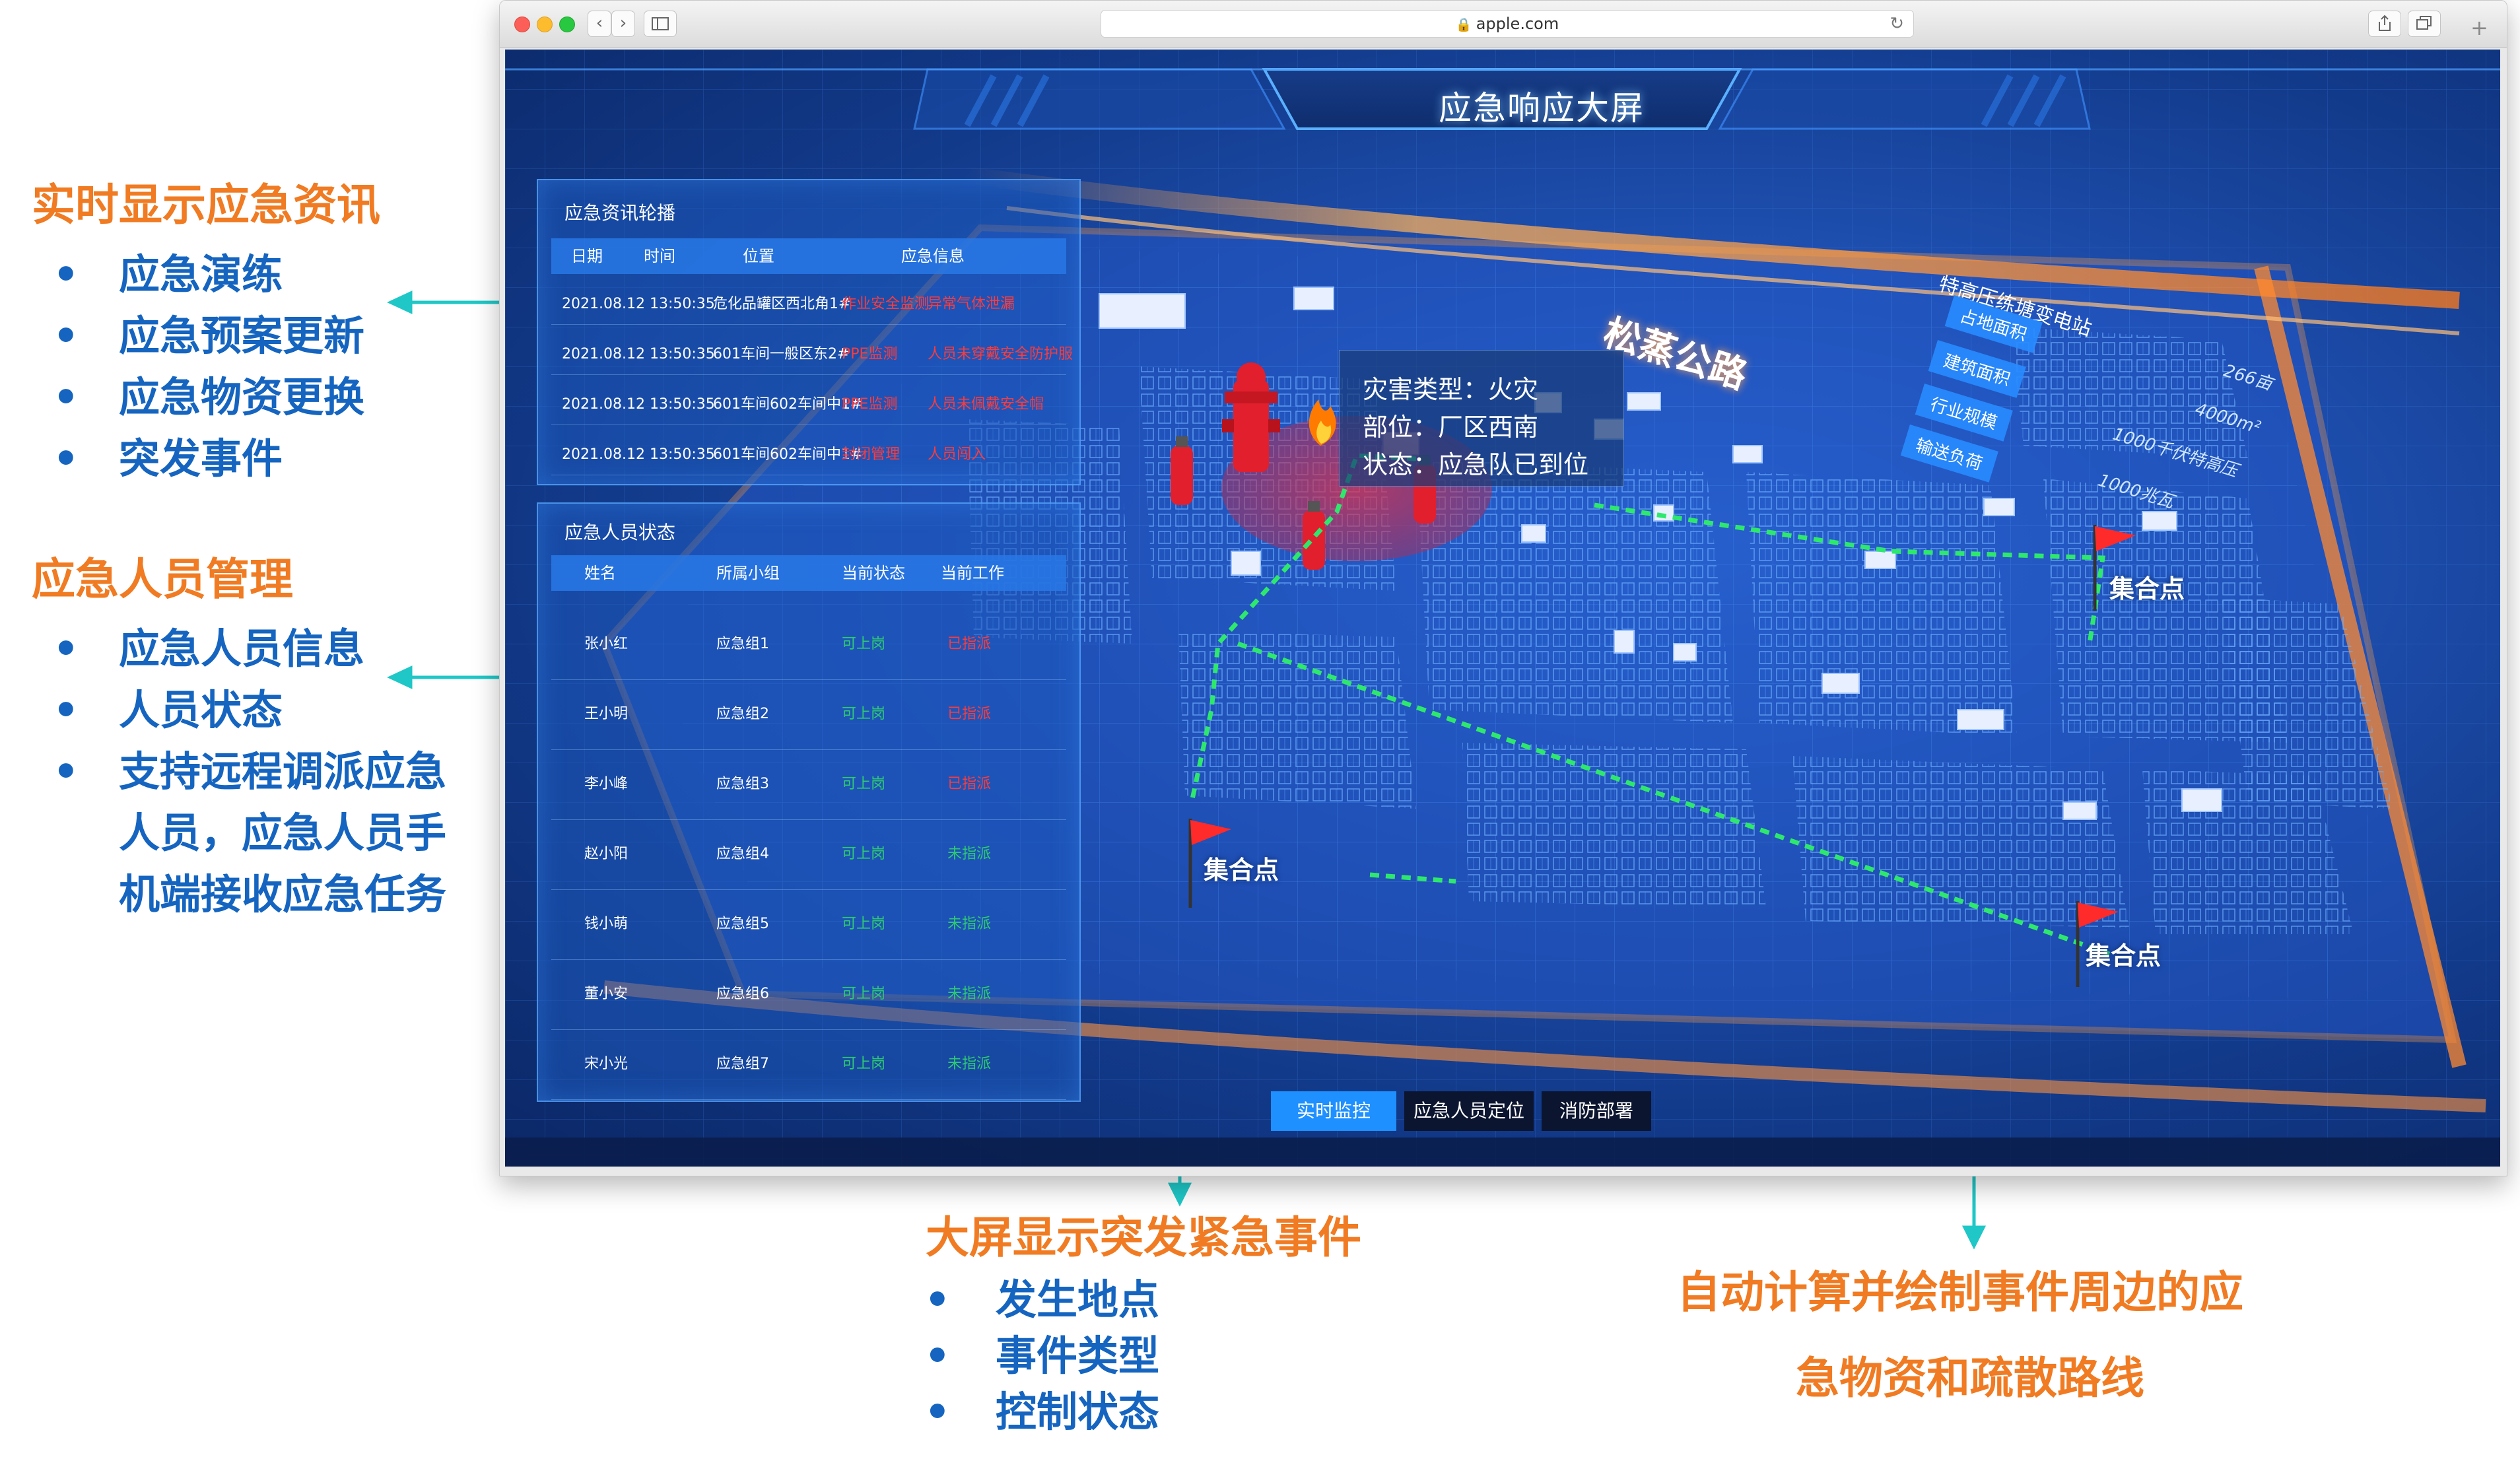 The image size is (2520, 1461). Describe the element at coordinates (743, 714) in the screenshot. I see `staff-group: 应急组2` at that location.